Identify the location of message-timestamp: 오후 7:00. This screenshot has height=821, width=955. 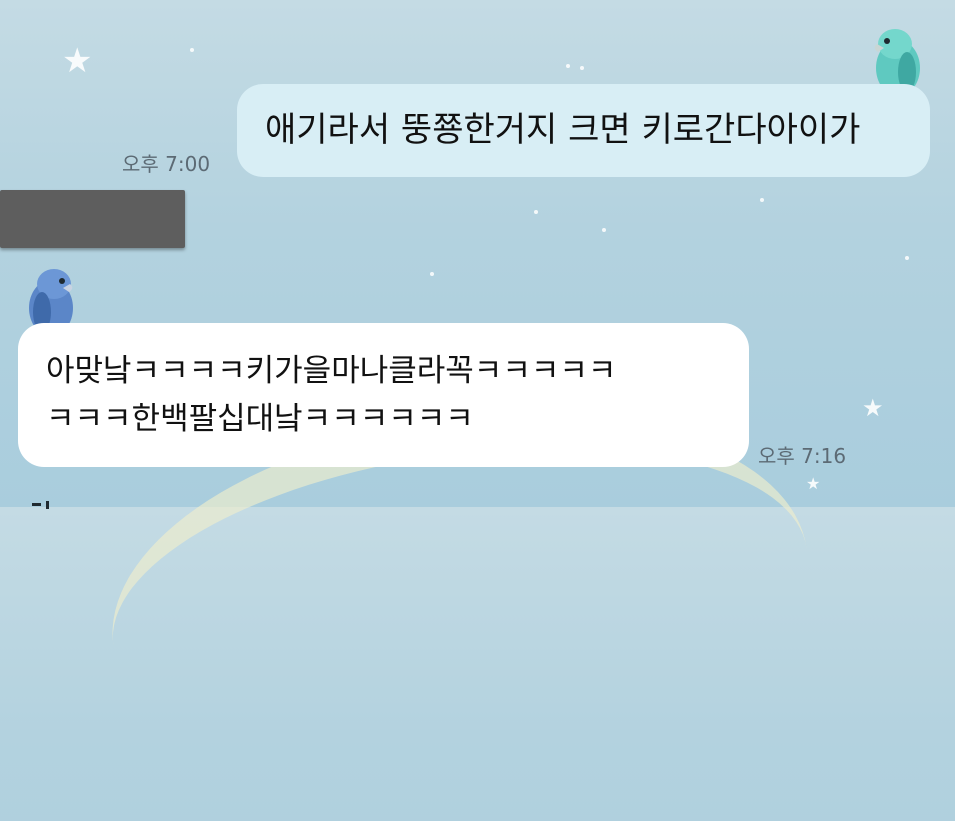
(166, 164).